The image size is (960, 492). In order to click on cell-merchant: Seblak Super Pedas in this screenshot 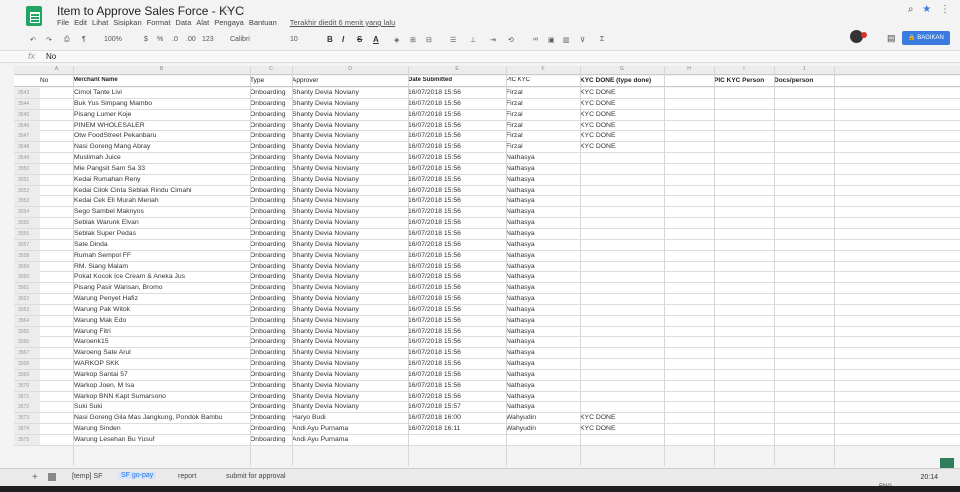, I will do `click(161, 233)`.